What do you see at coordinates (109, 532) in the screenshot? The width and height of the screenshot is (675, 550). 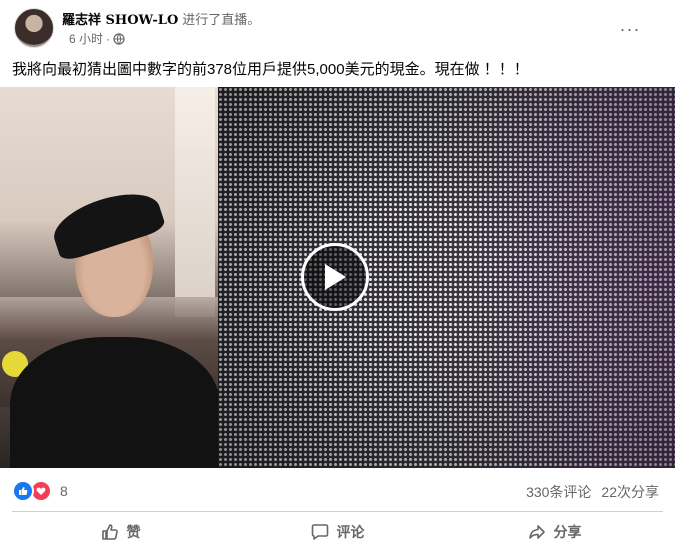 I see `thumbs-up-icon` at bounding box center [109, 532].